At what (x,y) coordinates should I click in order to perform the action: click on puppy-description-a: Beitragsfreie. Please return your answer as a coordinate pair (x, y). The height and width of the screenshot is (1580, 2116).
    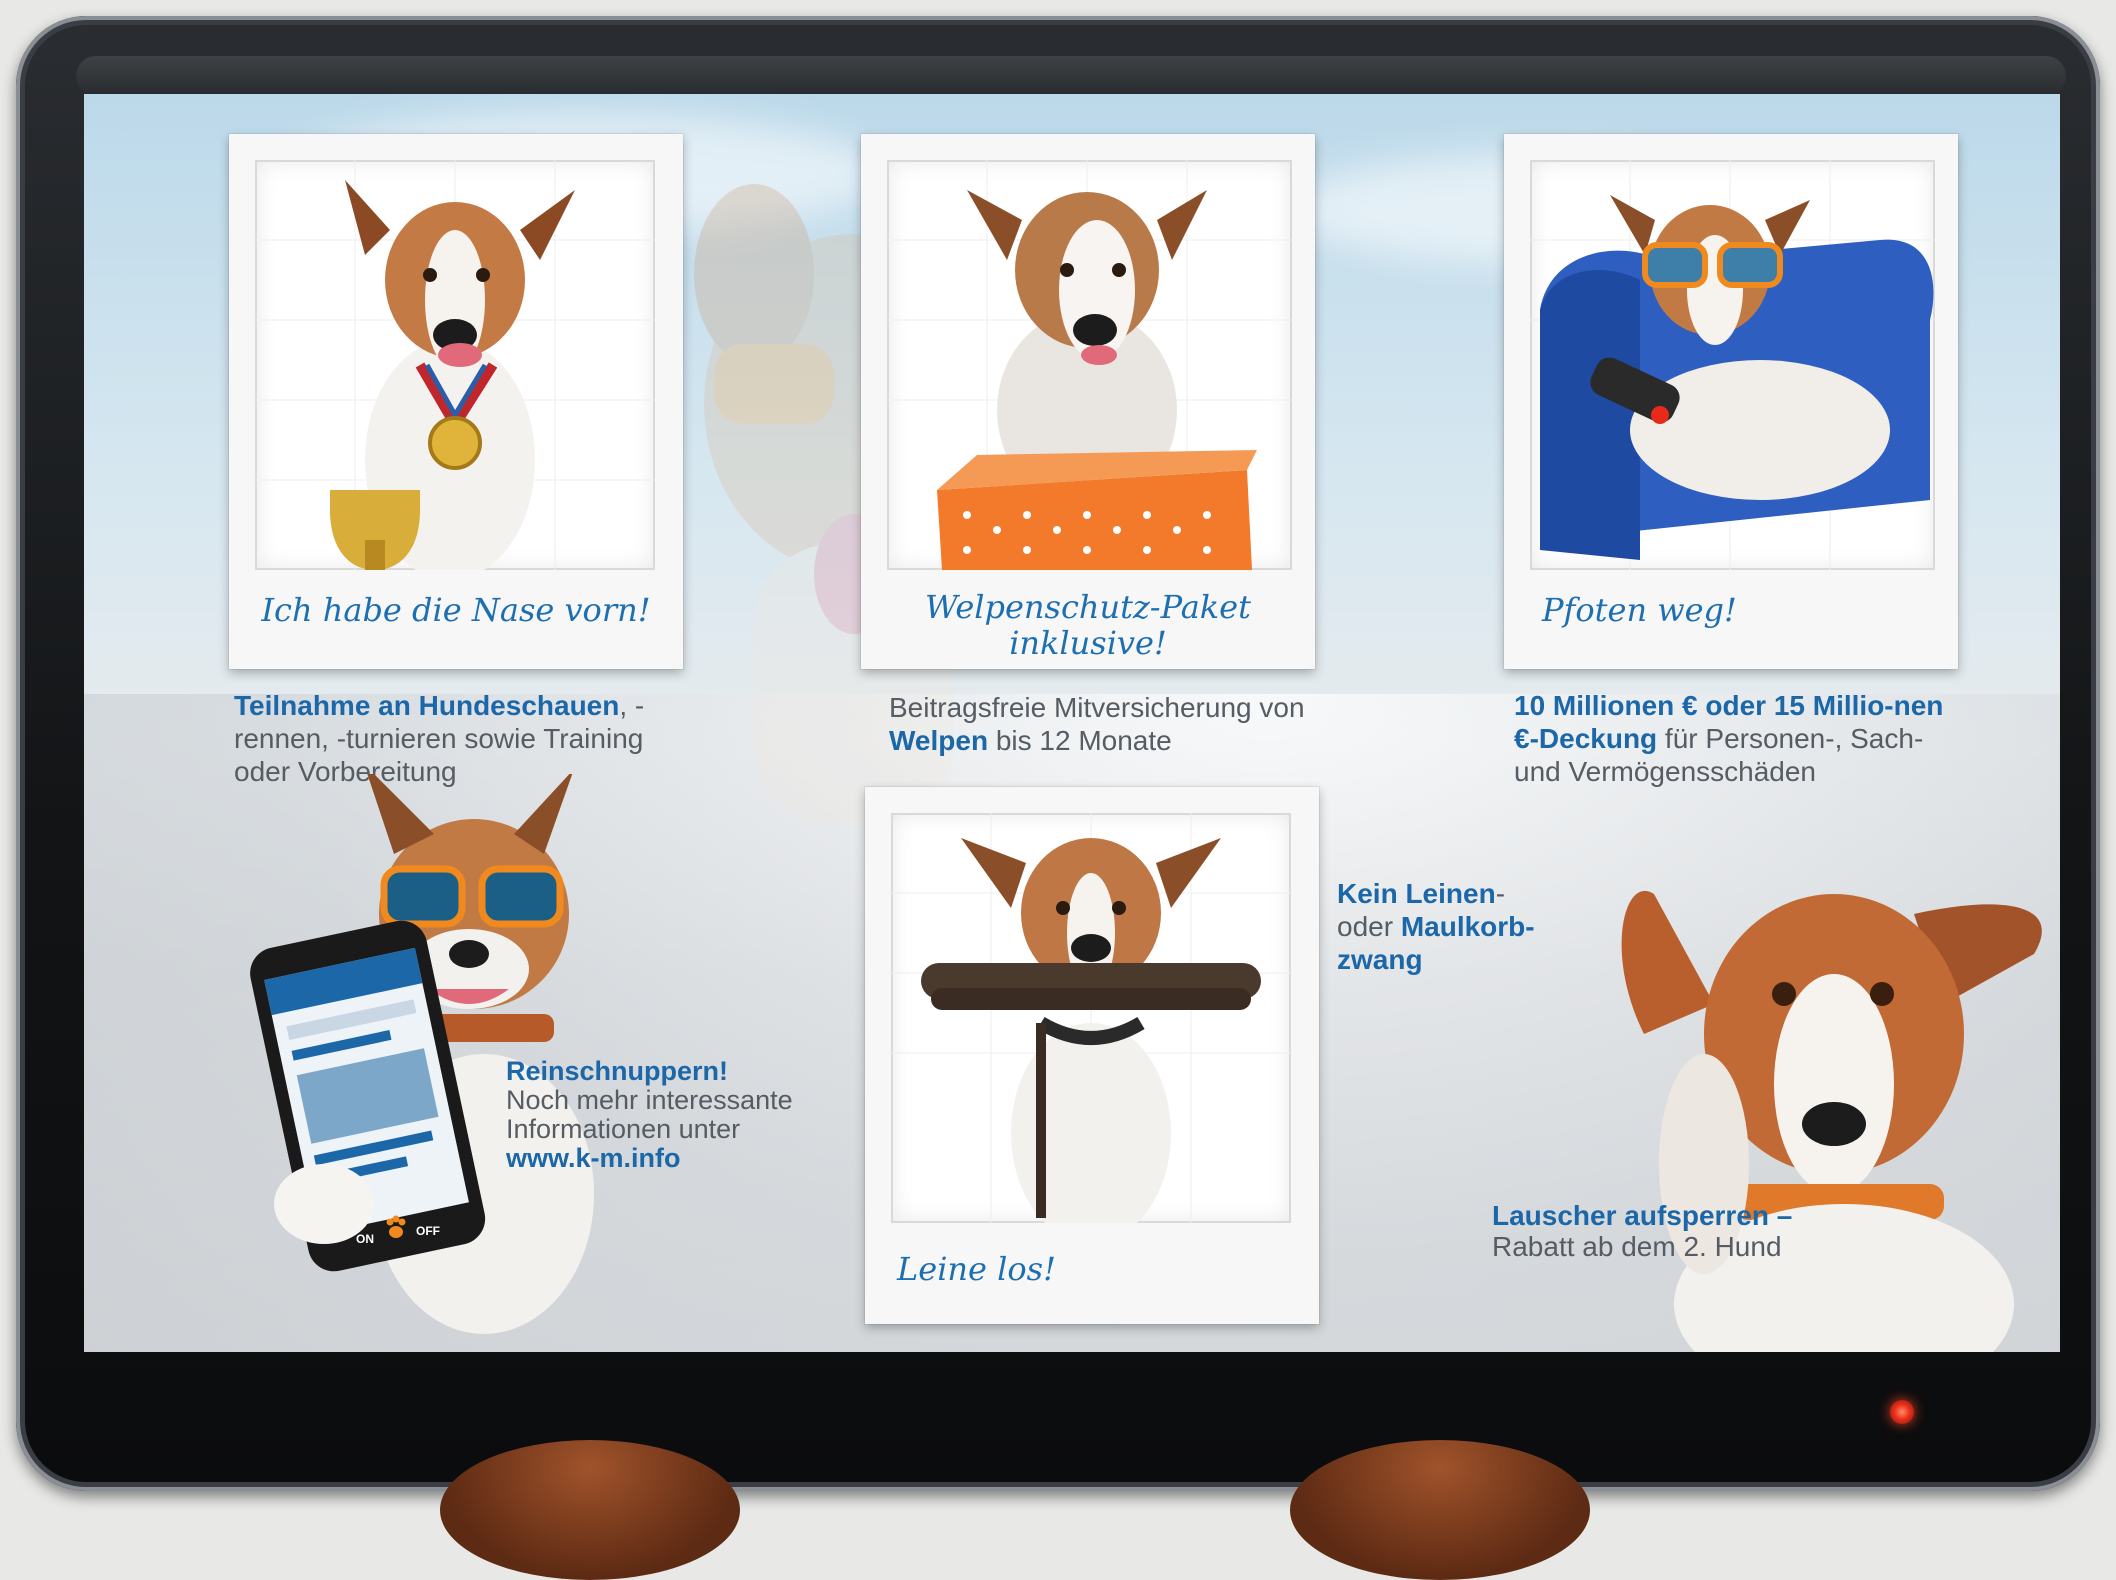
    Looking at the image, I should click on (968, 707).